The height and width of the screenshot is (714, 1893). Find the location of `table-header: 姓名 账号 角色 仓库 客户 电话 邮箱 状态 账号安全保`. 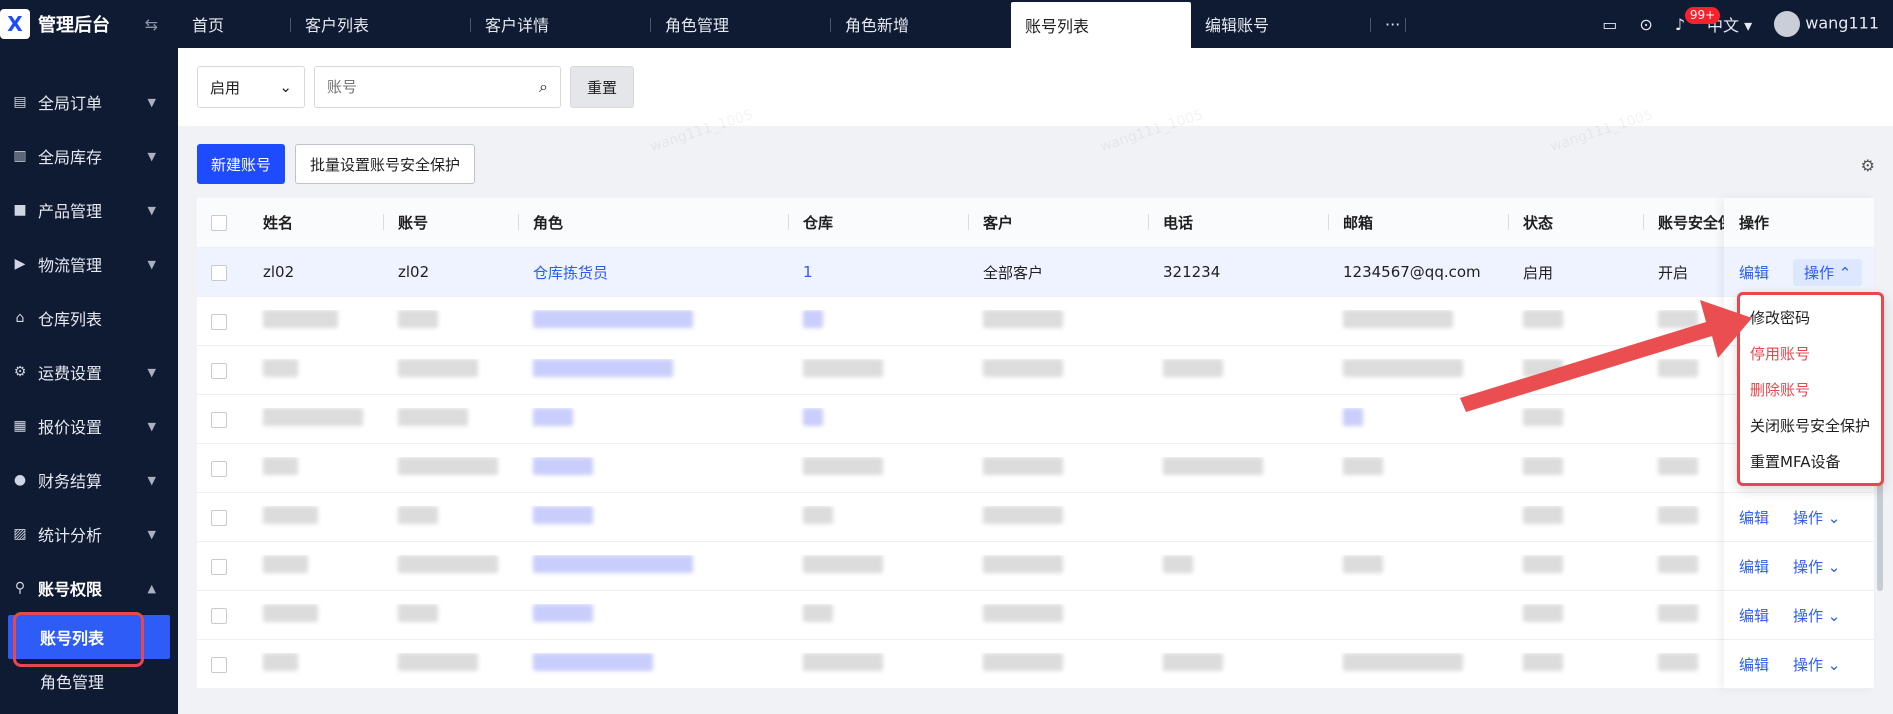

table-header: 姓名 账号 角色 仓库 客户 电话 邮箱 状态 账号安全保 is located at coordinates (1035, 223).